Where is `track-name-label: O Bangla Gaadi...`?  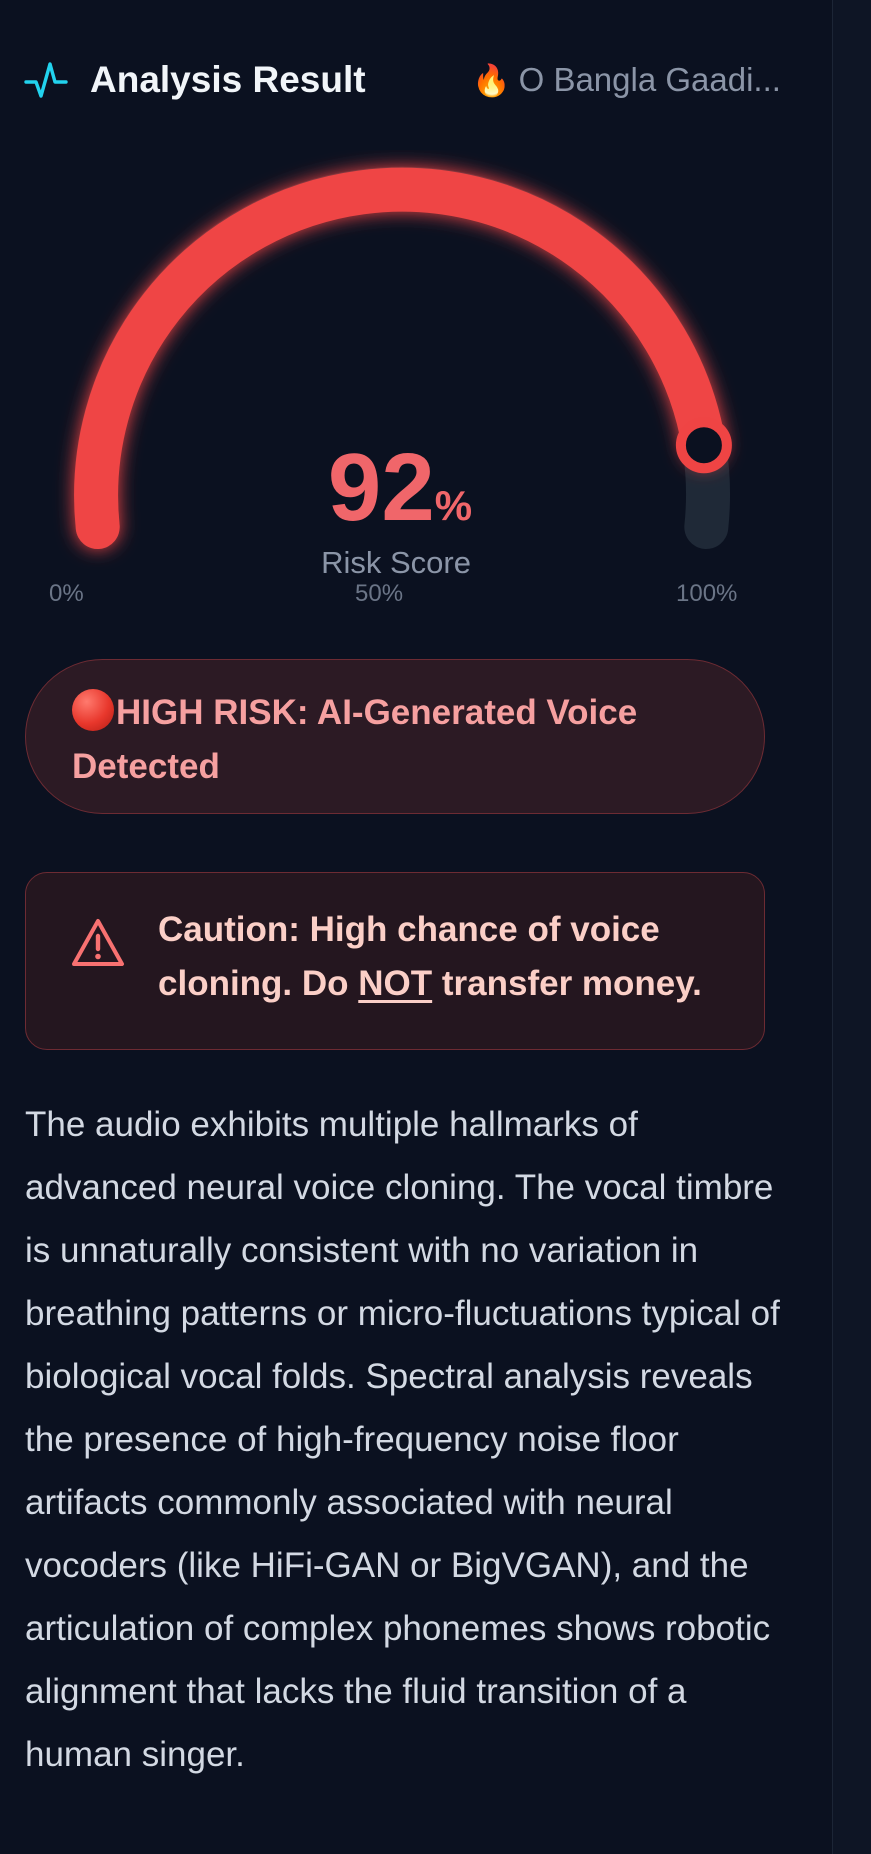 track-name-label: O Bangla Gaadi... is located at coordinates (649, 79).